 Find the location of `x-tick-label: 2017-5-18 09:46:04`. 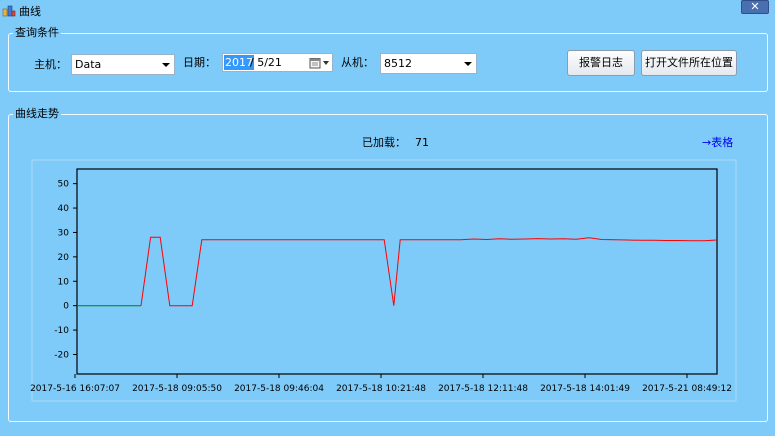

x-tick-label: 2017-5-18 09:46:04 is located at coordinates (279, 389).